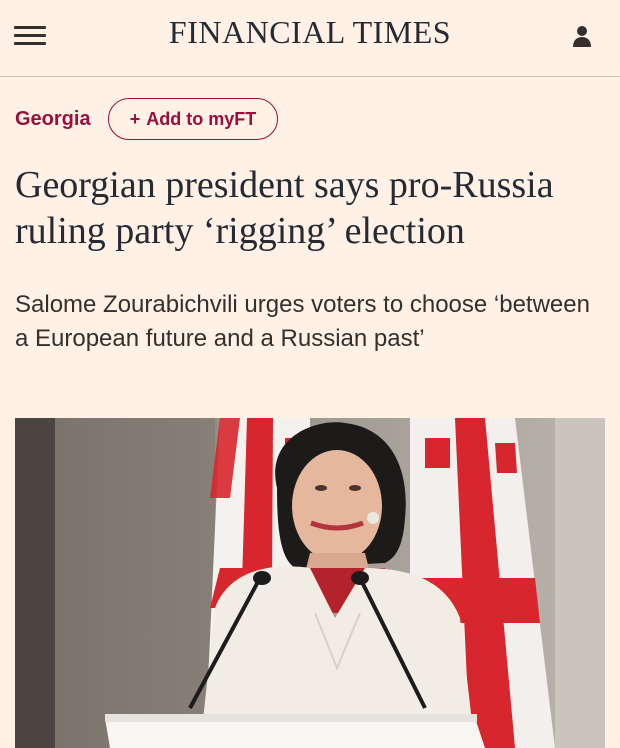 The width and height of the screenshot is (620, 748). I want to click on plus-icon: +, so click(135, 118).